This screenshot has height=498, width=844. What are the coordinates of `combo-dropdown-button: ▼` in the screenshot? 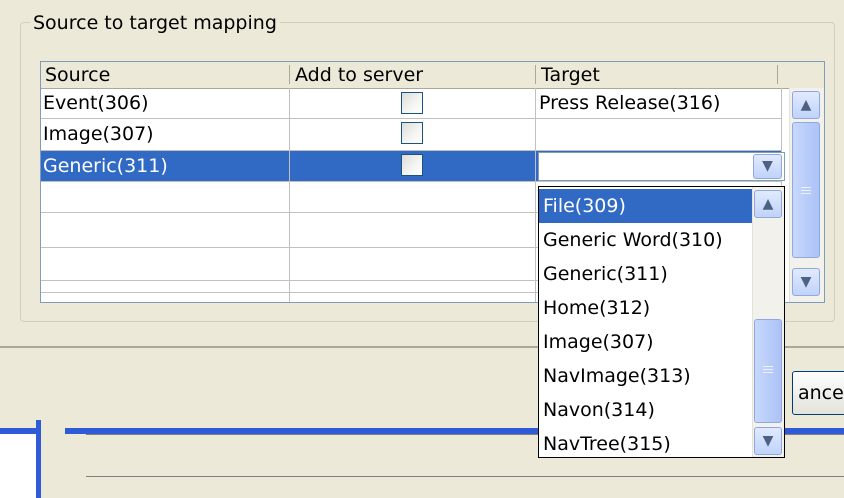 It's located at (767, 166).